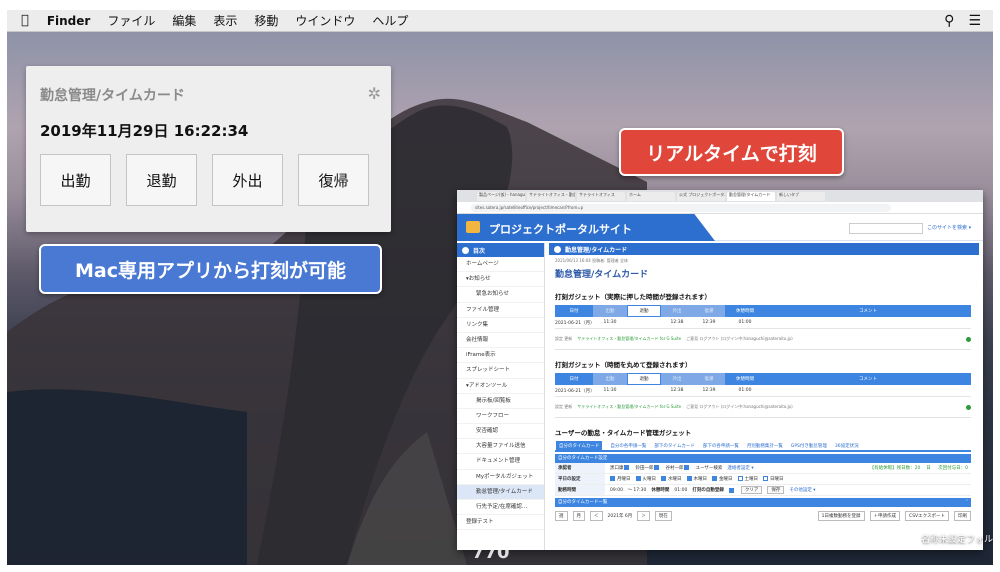  Describe the element at coordinates (962, 516) in the screenshot. I see `print-button: 印刷` at that location.